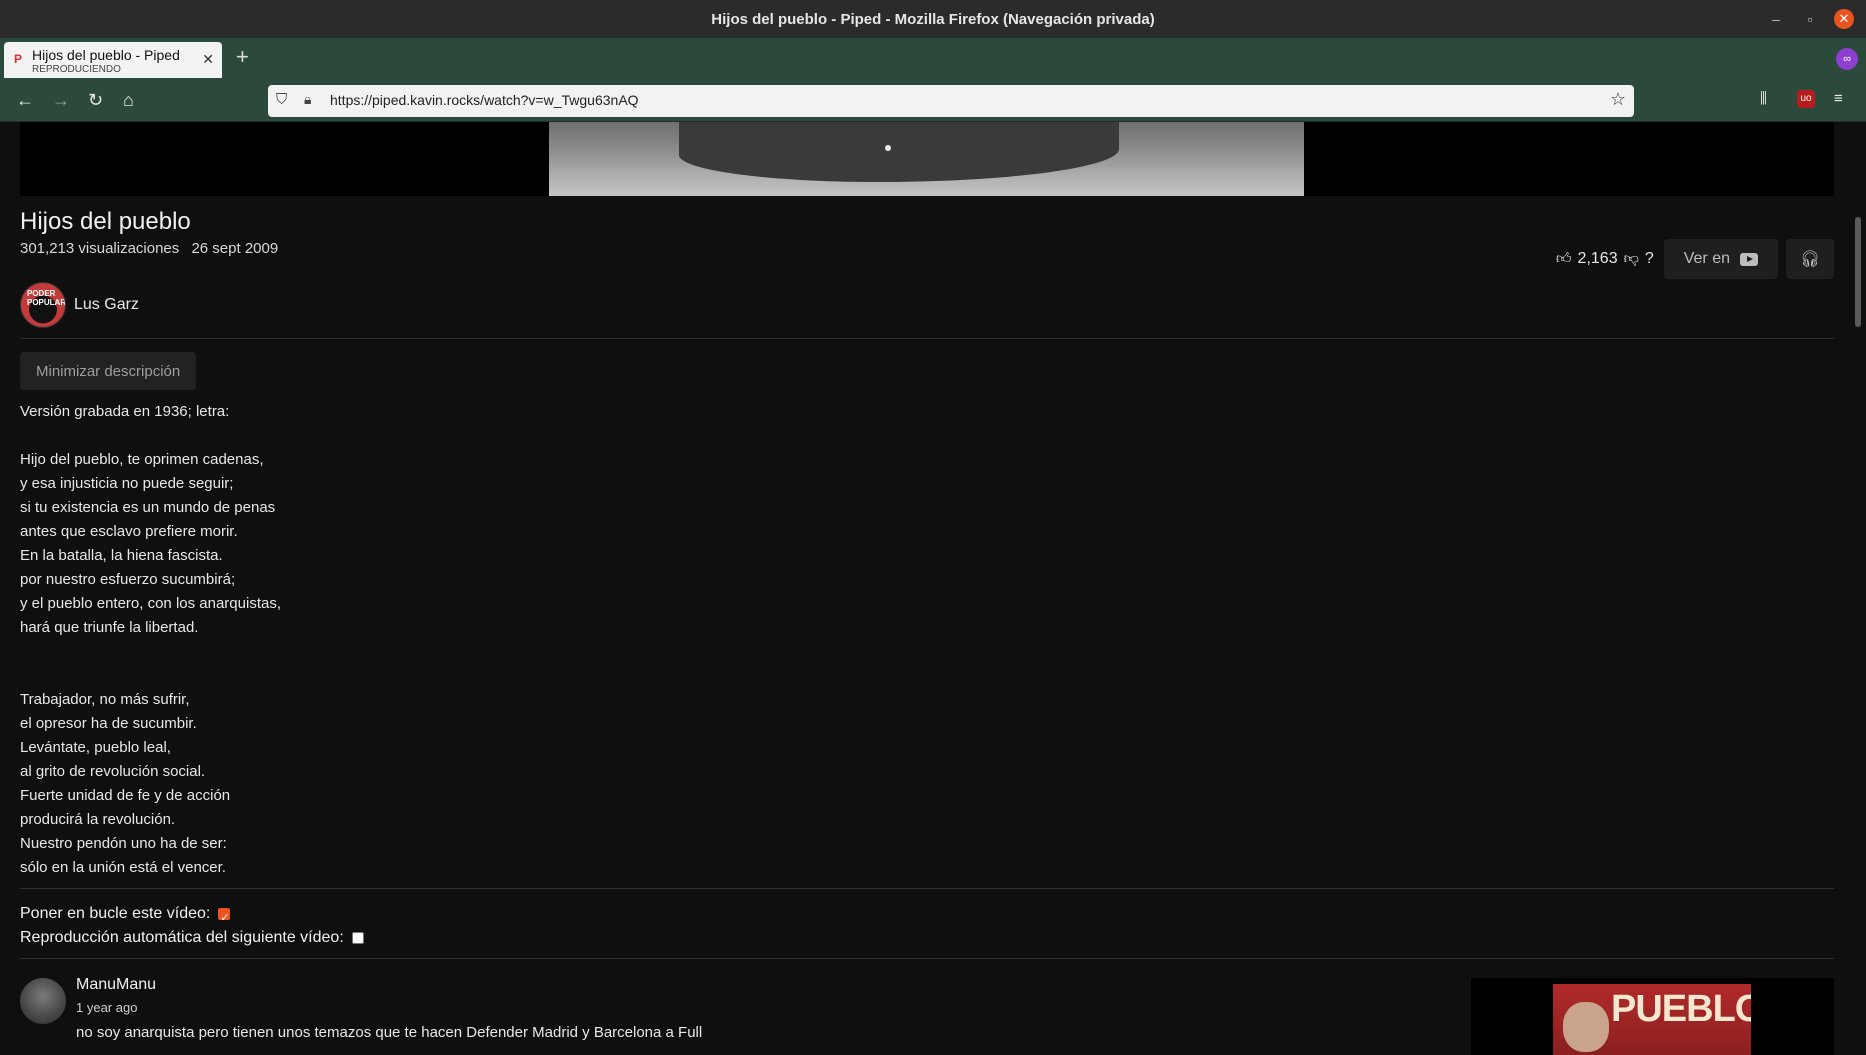  Describe the element at coordinates (148, 507) in the screenshot. I see `description-line: si tu existencia es un mundo de penas` at that location.